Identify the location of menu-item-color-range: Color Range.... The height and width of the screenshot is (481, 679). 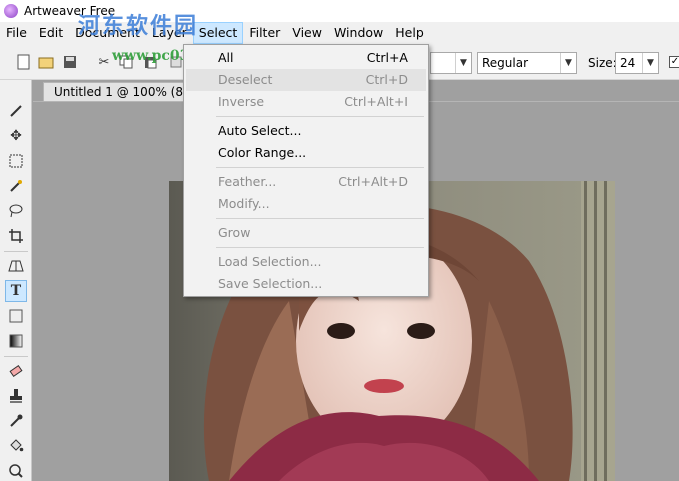
(306, 153).